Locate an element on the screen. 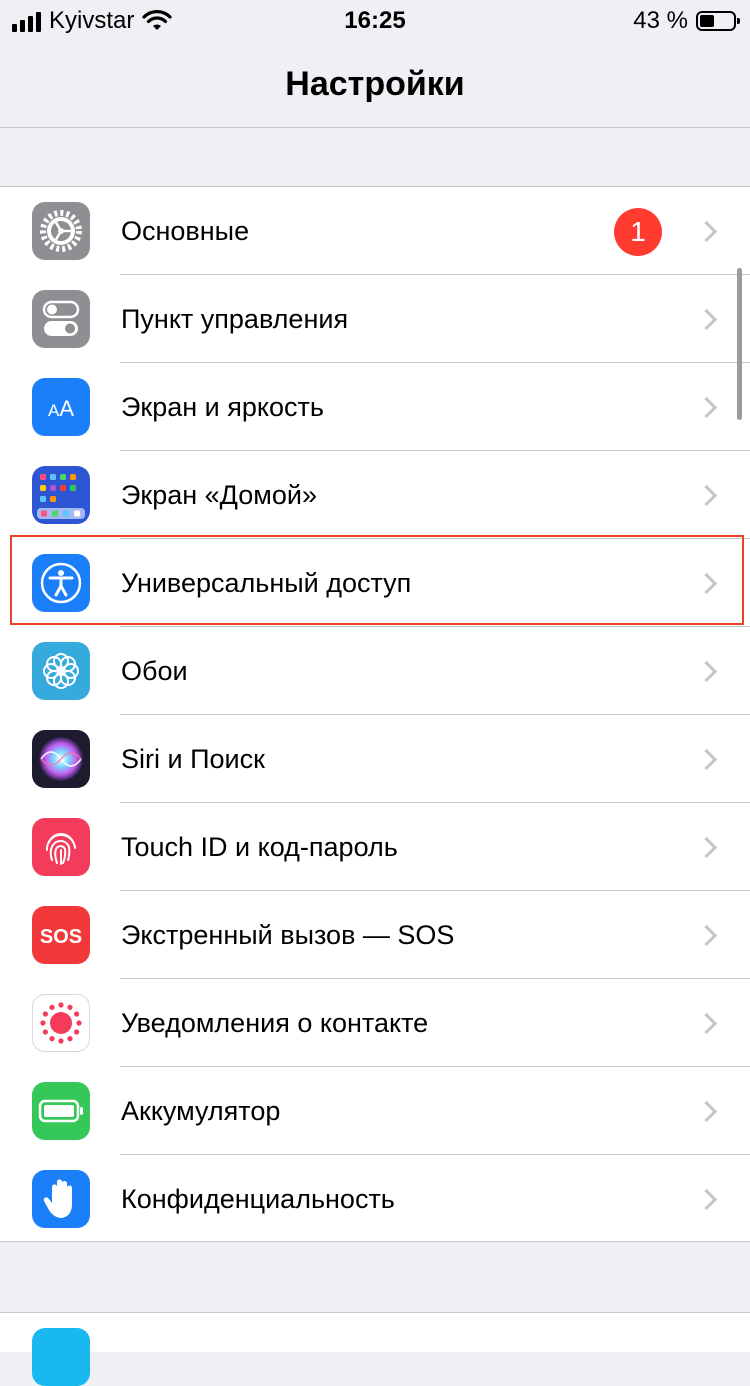 The height and width of the screenshot is (1386, 750). settings-row-accessibility: Универсальный доступ is located at coordinates (375, 583).